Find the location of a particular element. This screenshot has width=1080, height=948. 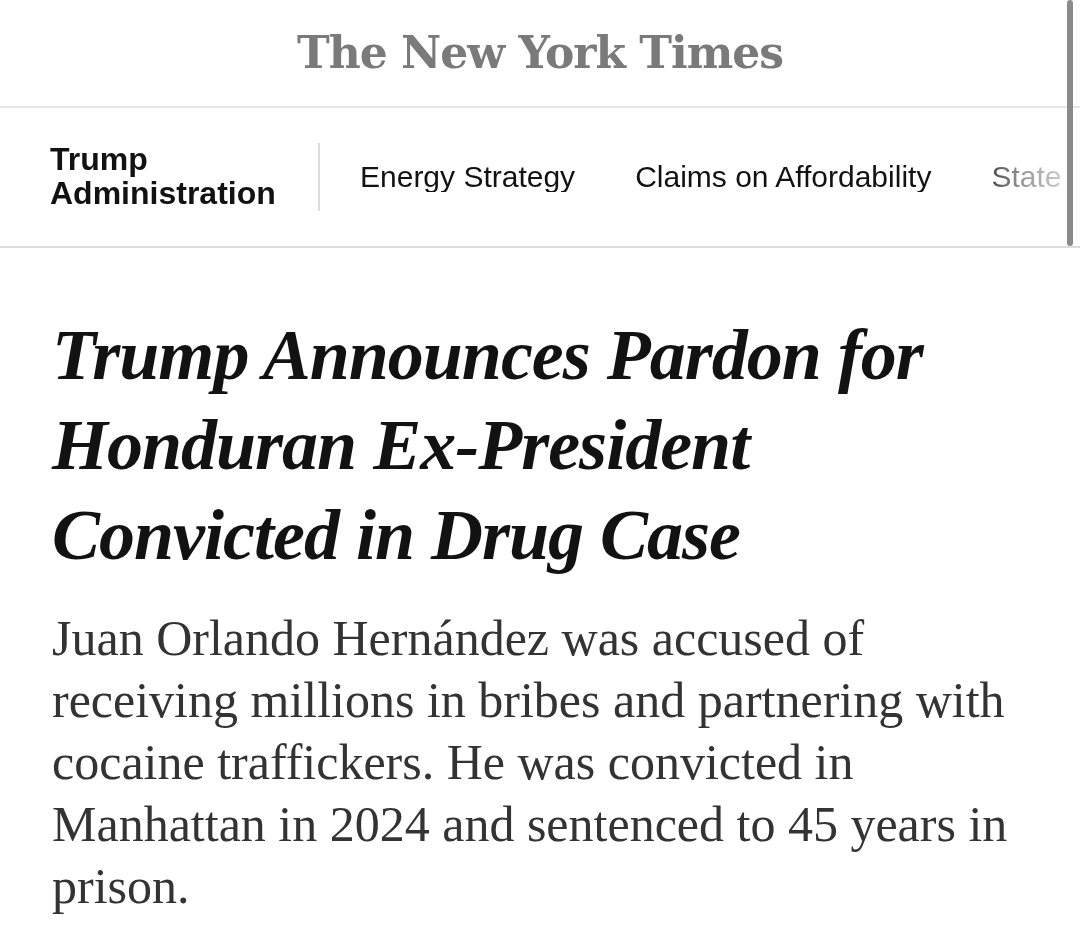

masthead-logo: The New York Times is located at coordinates (540, 53).